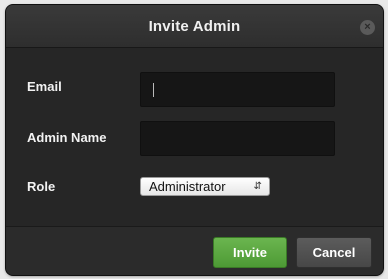 This screenshot has height=279, width=388. Describe the element at coordinates (187, 186) in the screenshot. I see `role-select-value: Administrator` at that location.